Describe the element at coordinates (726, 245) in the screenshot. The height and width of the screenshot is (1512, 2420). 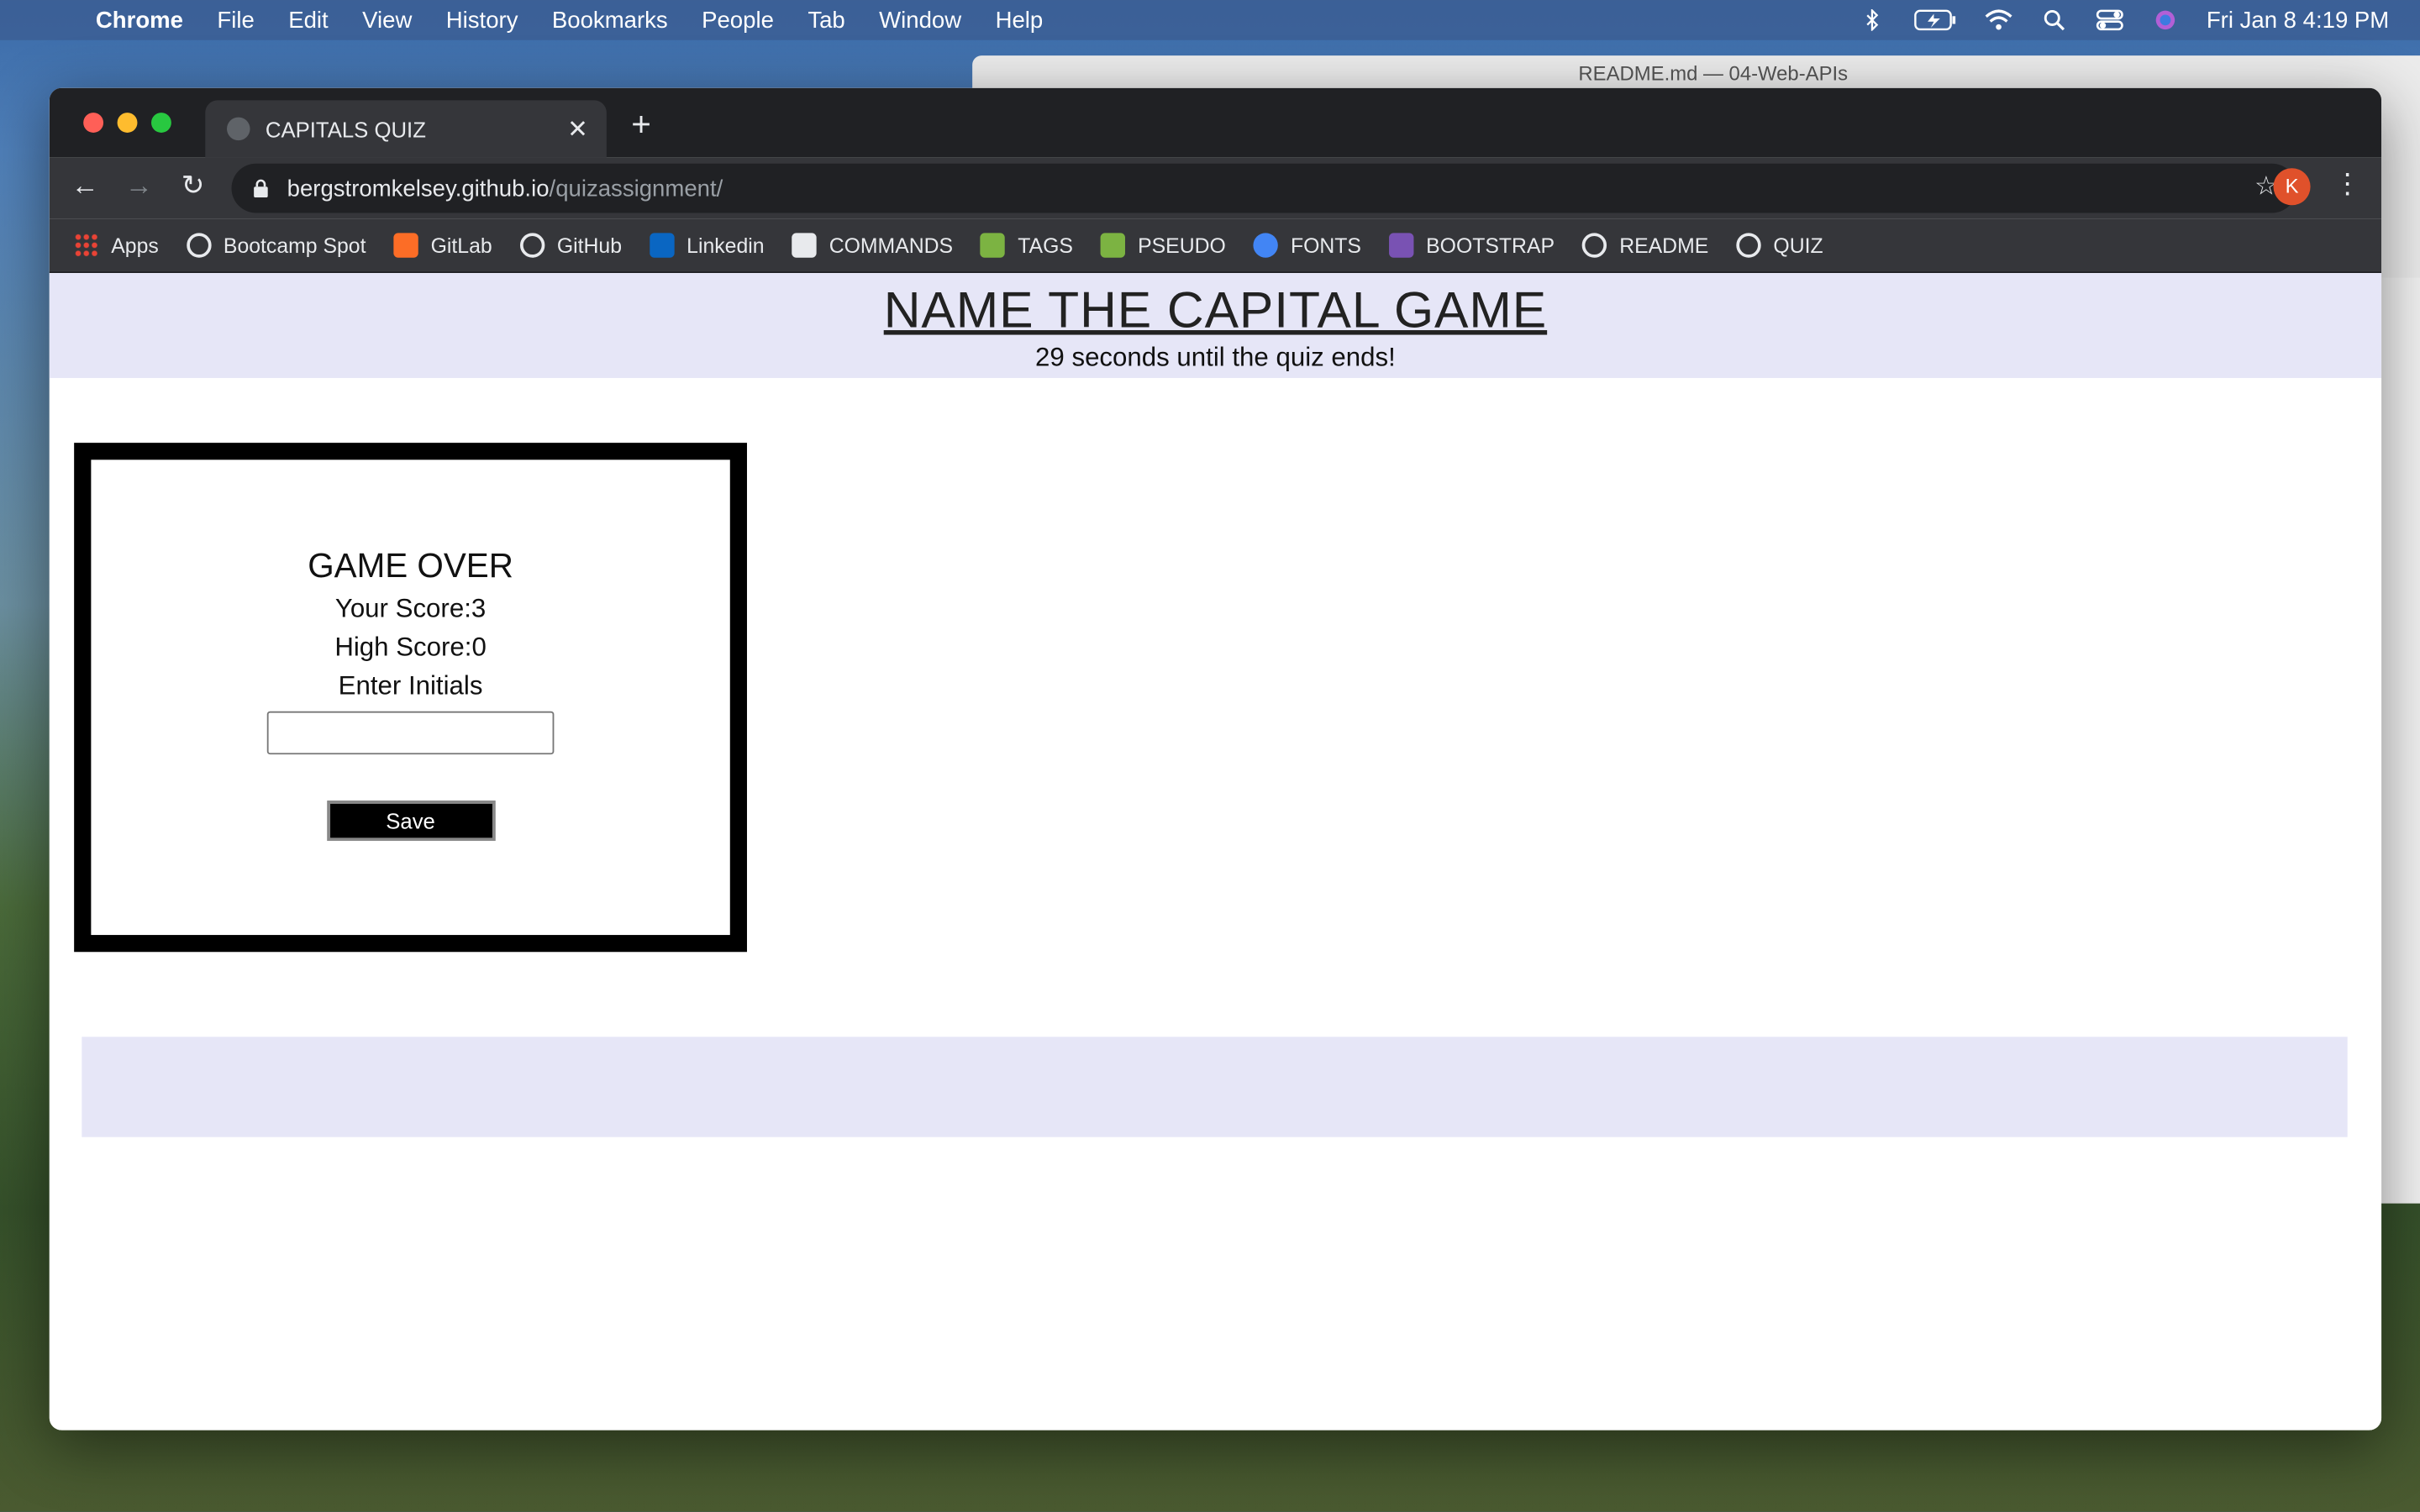
I see `bookmark-label: Linkedin` at that location.